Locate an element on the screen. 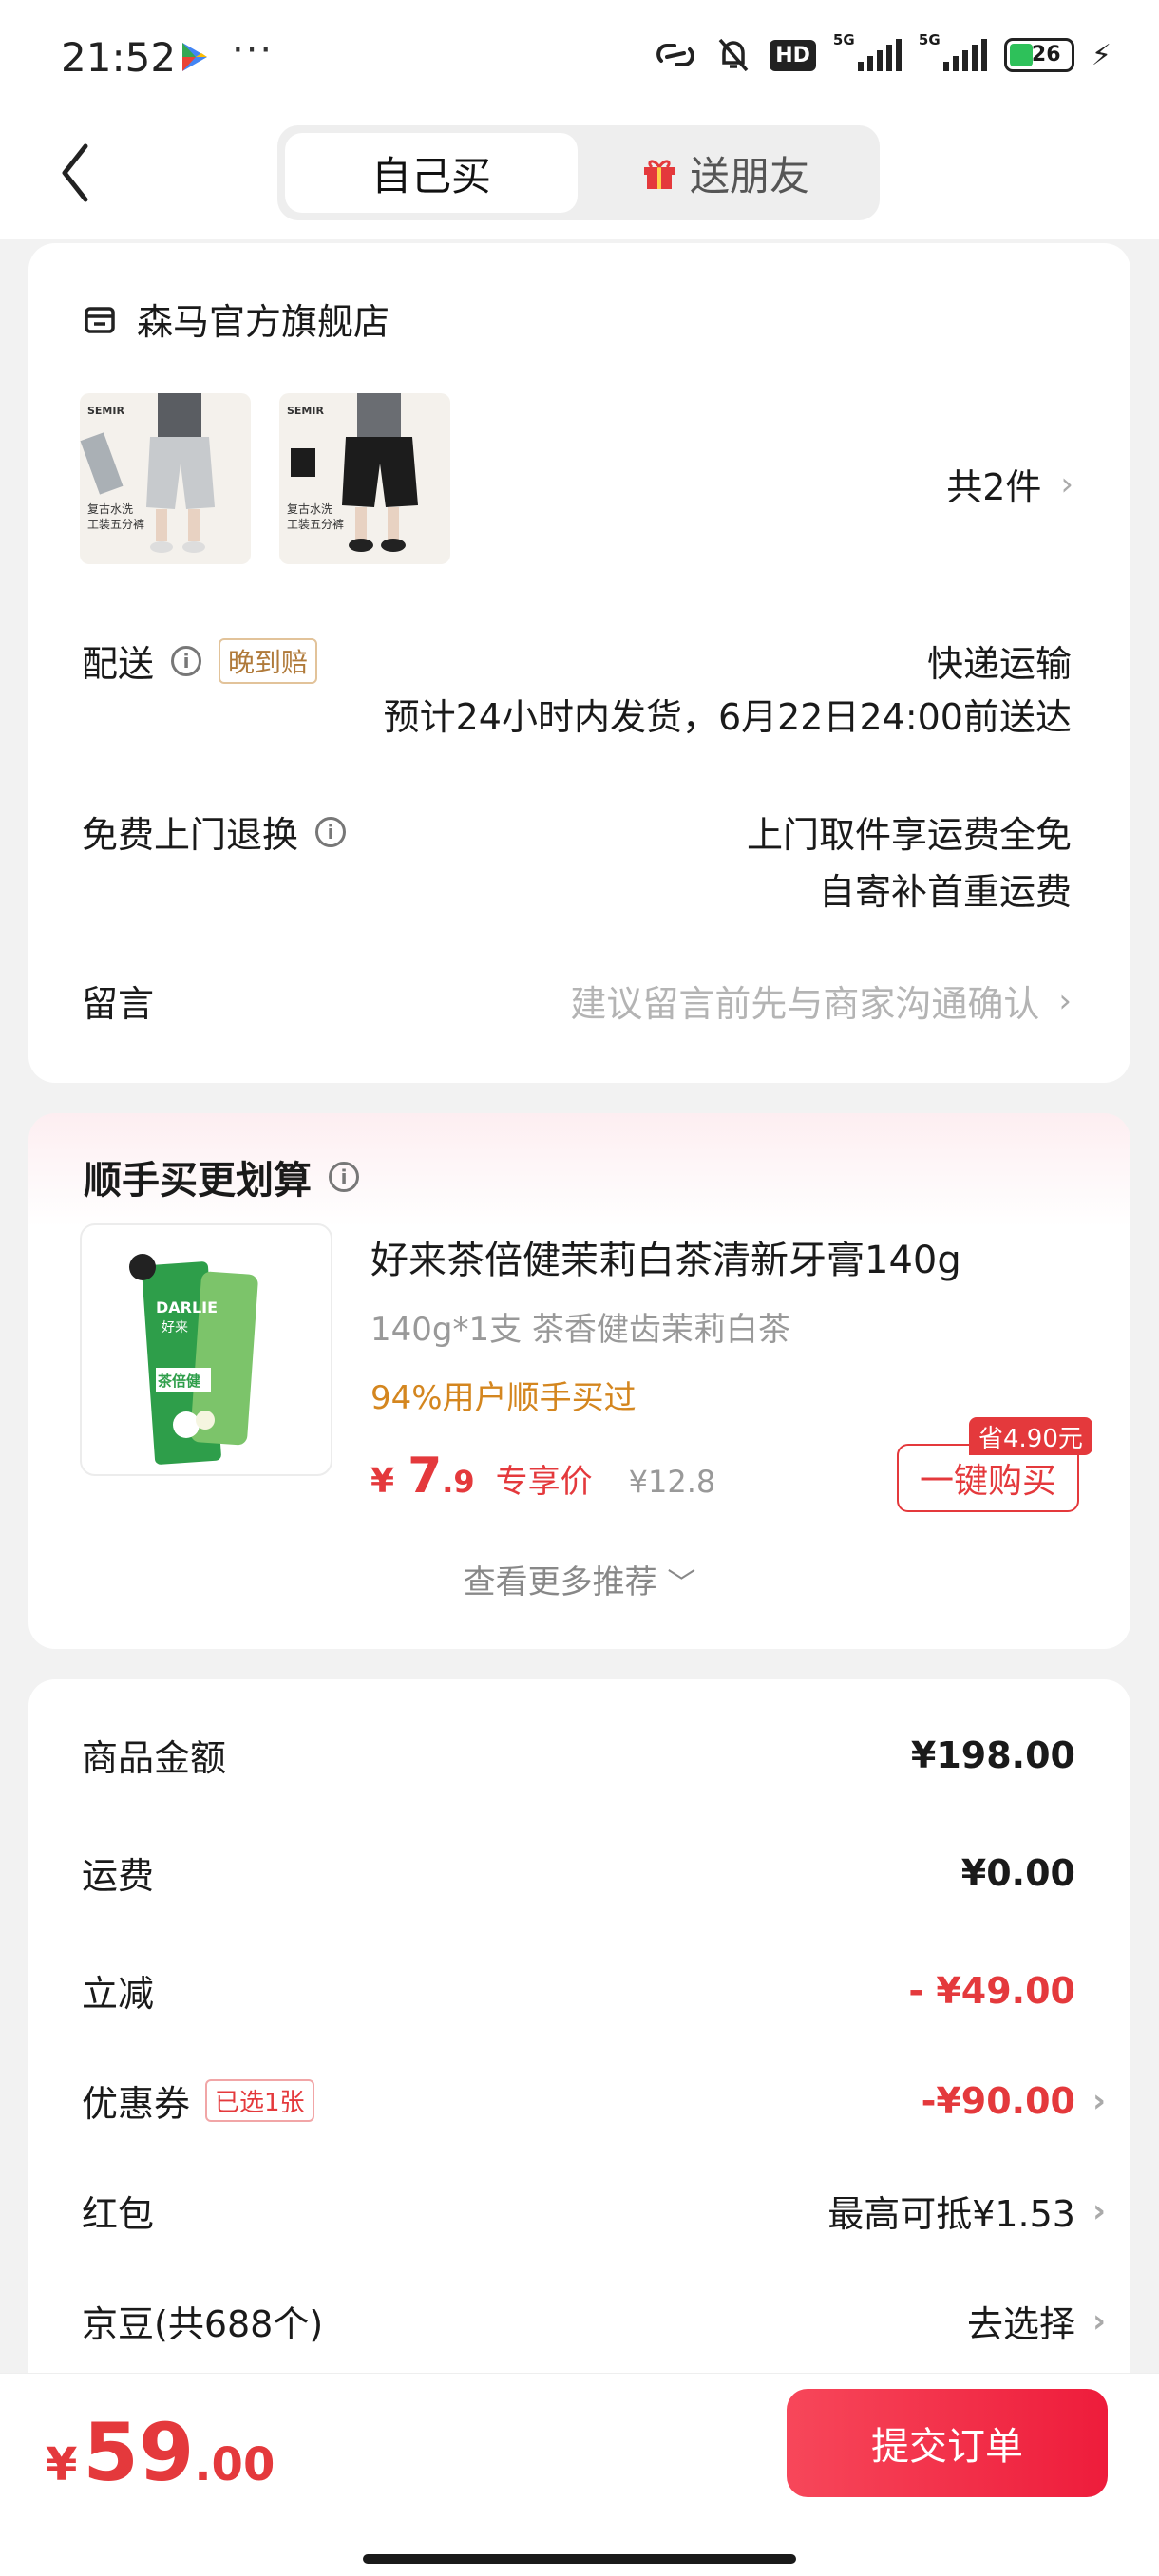 The height and width of the screenshot is (2576, 1159). item-count-label: 共2件 is located at coordinates (994, 487).